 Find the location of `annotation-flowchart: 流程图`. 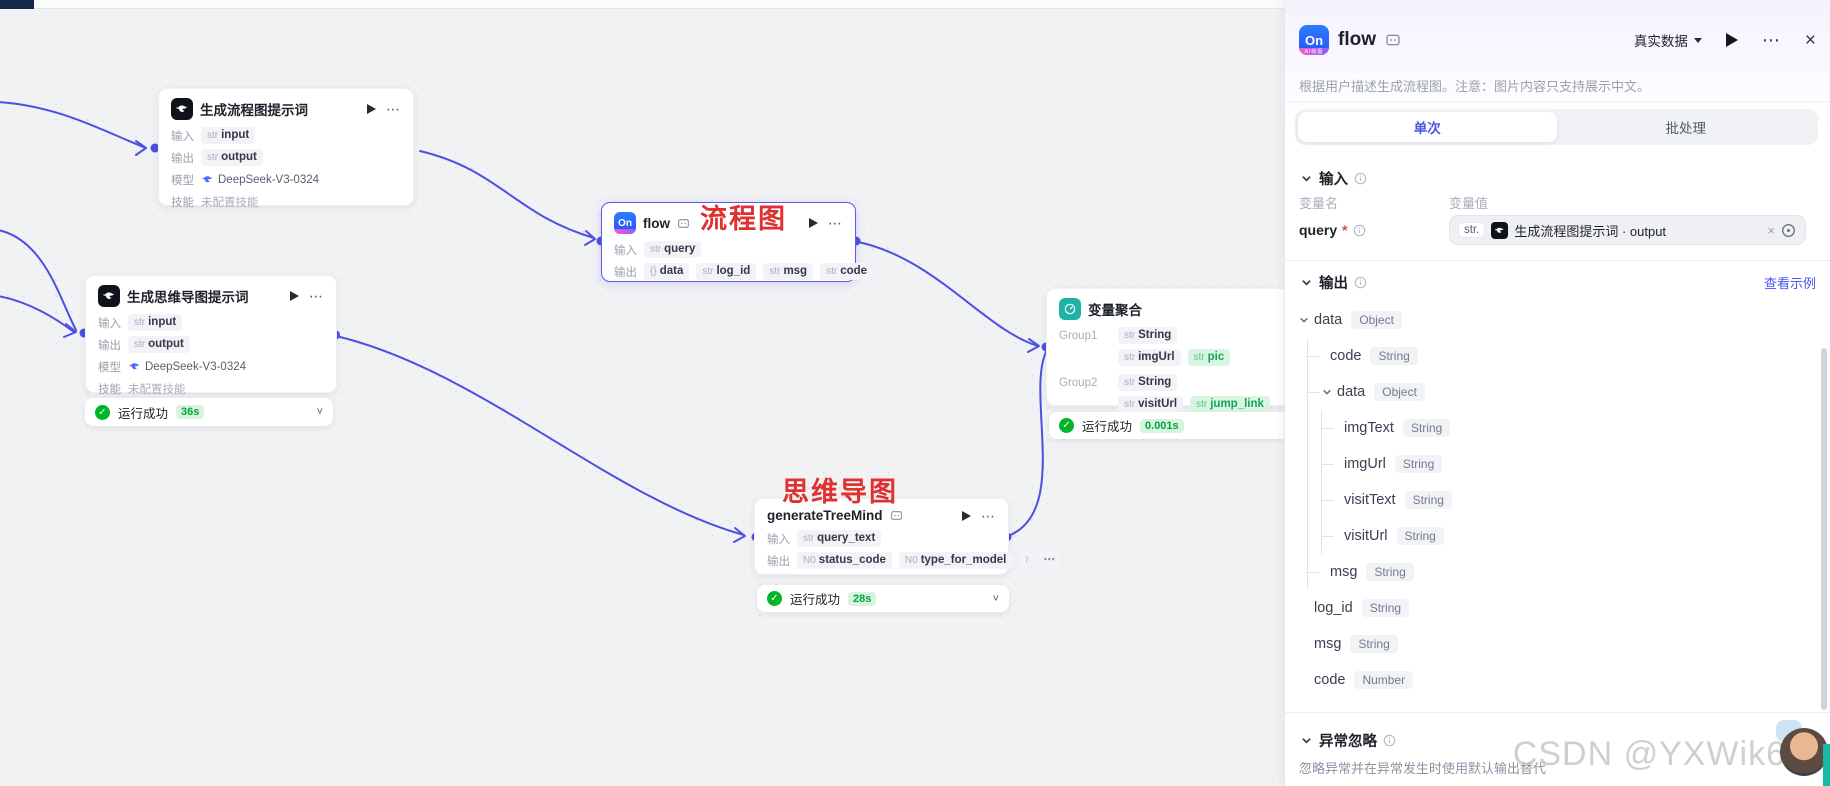

annotation-flowchart: 流程图 is located at coordinates (743, 219).